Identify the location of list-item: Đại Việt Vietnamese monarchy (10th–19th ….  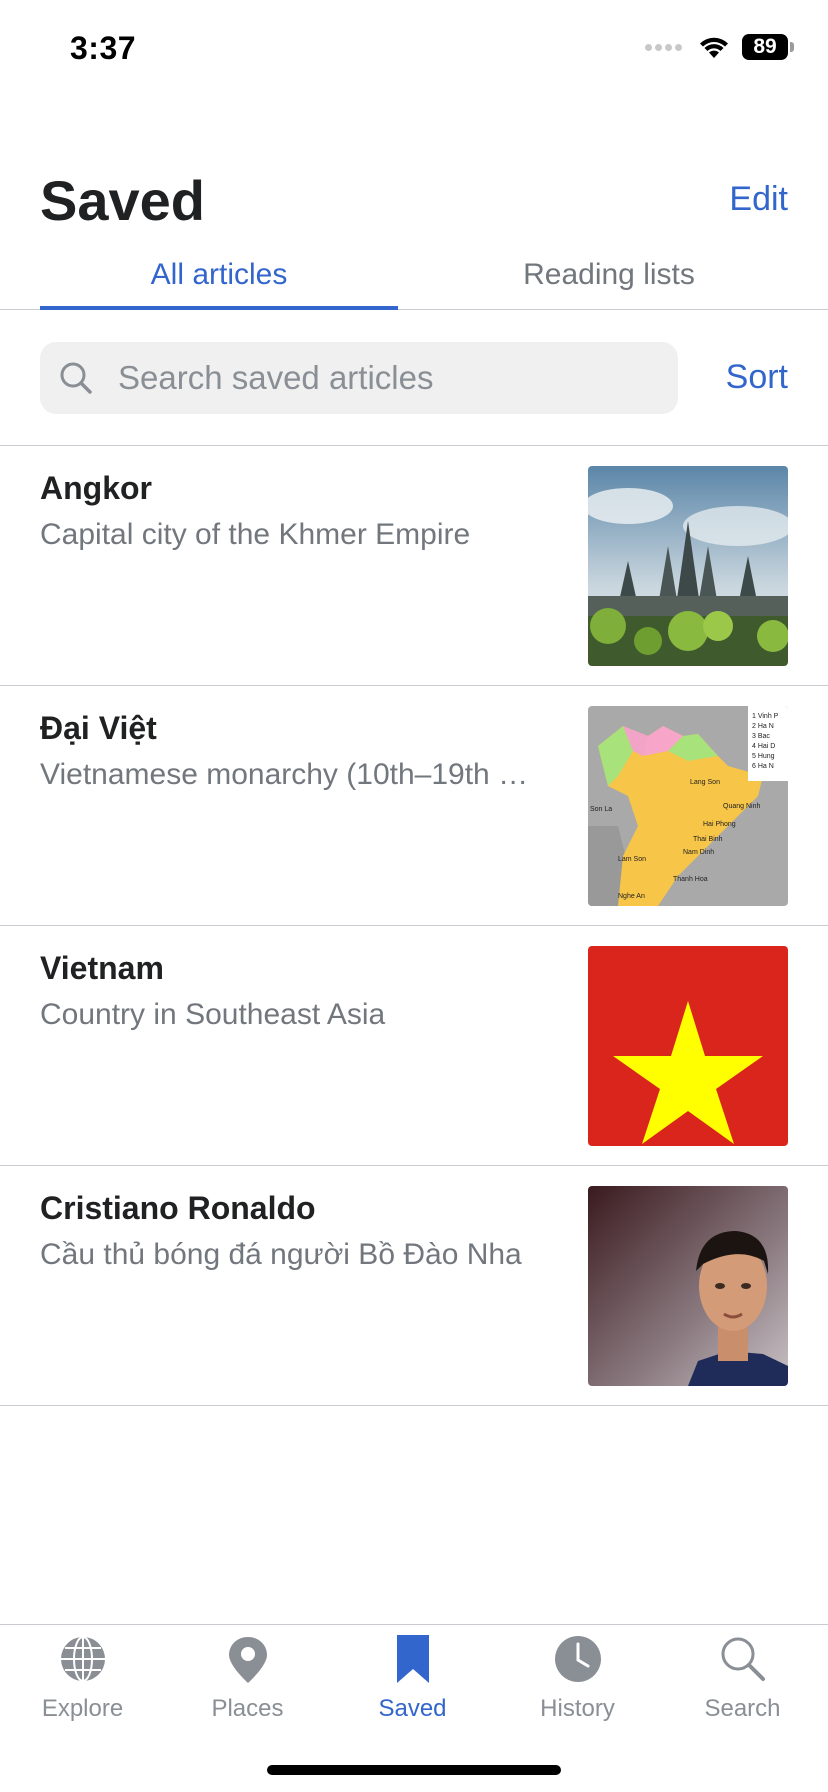
(414, 806).